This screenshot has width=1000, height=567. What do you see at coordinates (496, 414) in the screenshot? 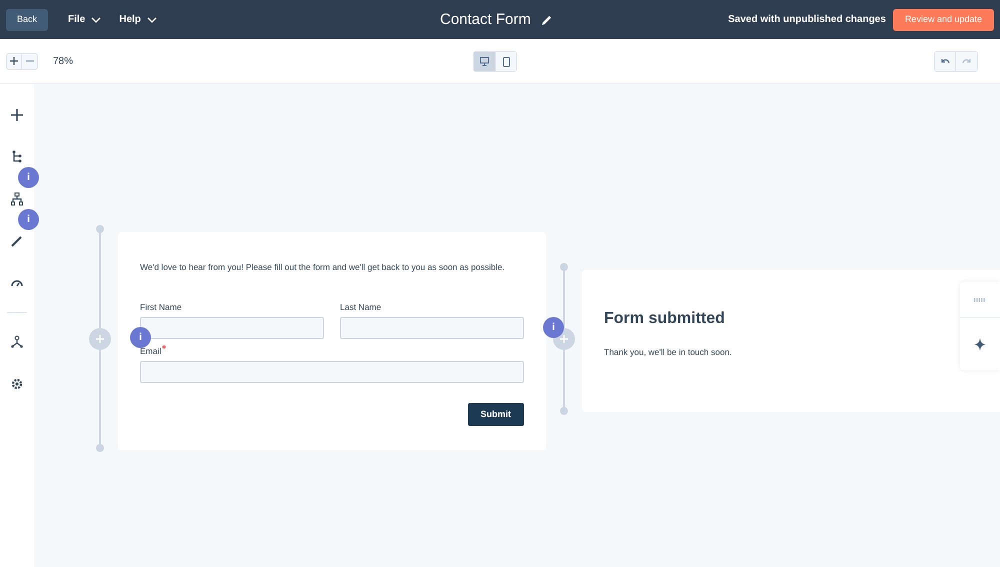
I see `submit-button: Submit` at bounding box center [496, 414].